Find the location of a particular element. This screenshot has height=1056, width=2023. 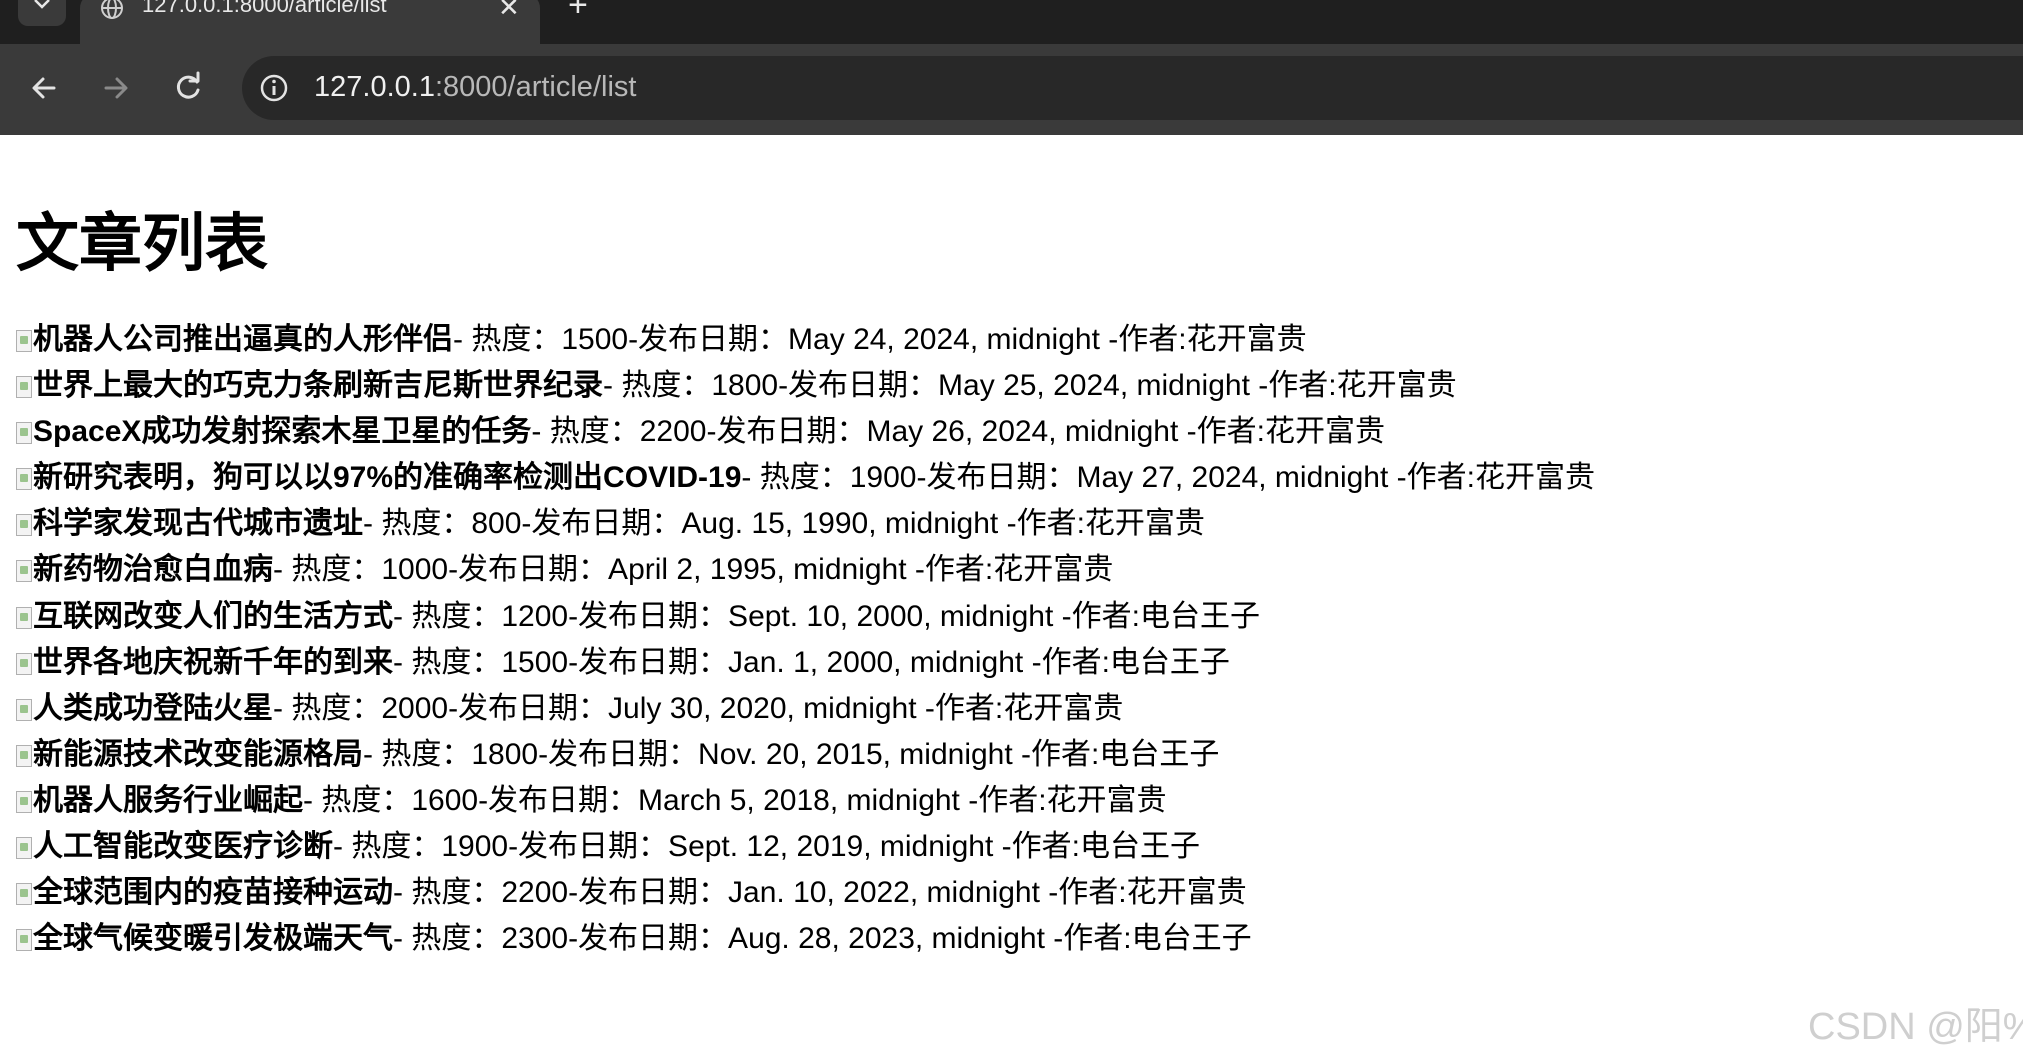

tab-title: 127.0.0.1:8000/article/list is located at coordinates (264, 8).